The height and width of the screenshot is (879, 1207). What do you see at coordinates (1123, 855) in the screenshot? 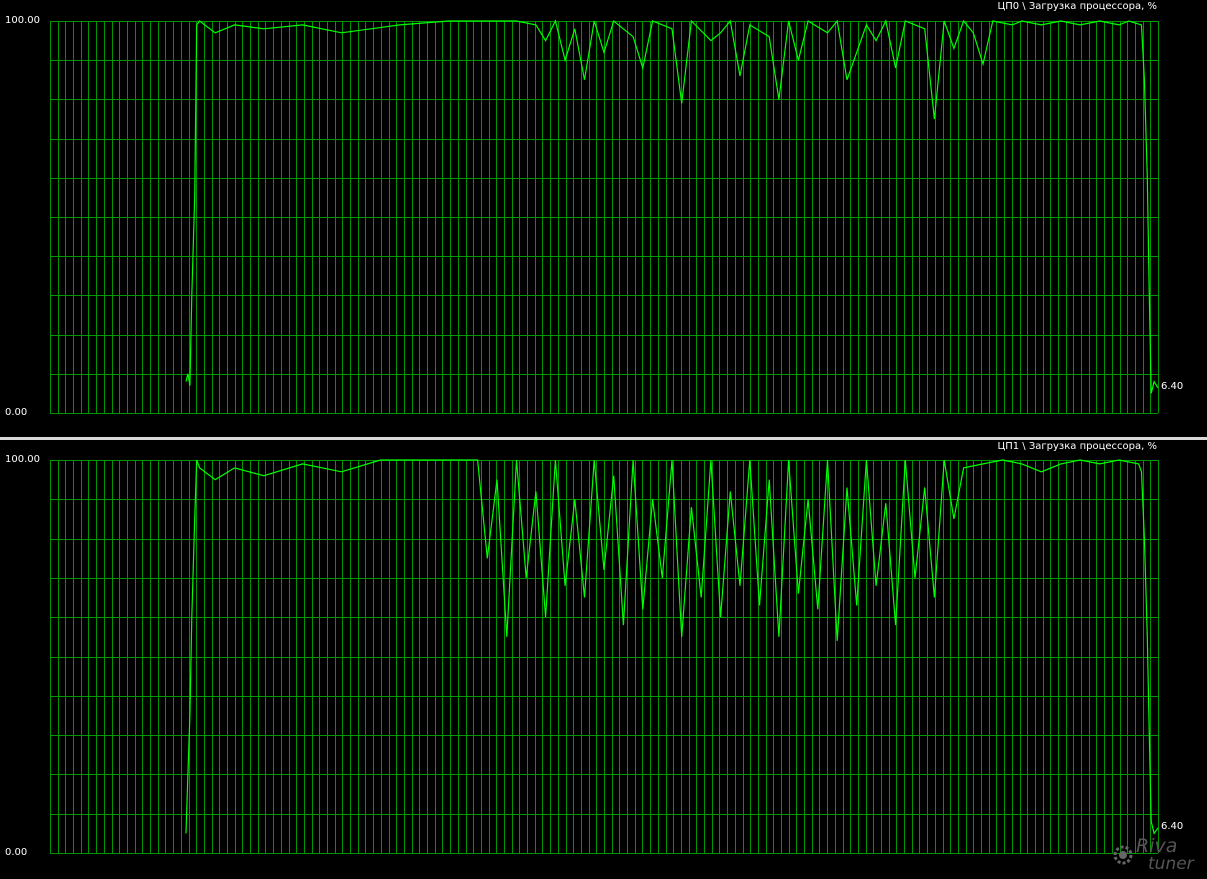
I see `gear-icon` at bounding box center [1123, 855].